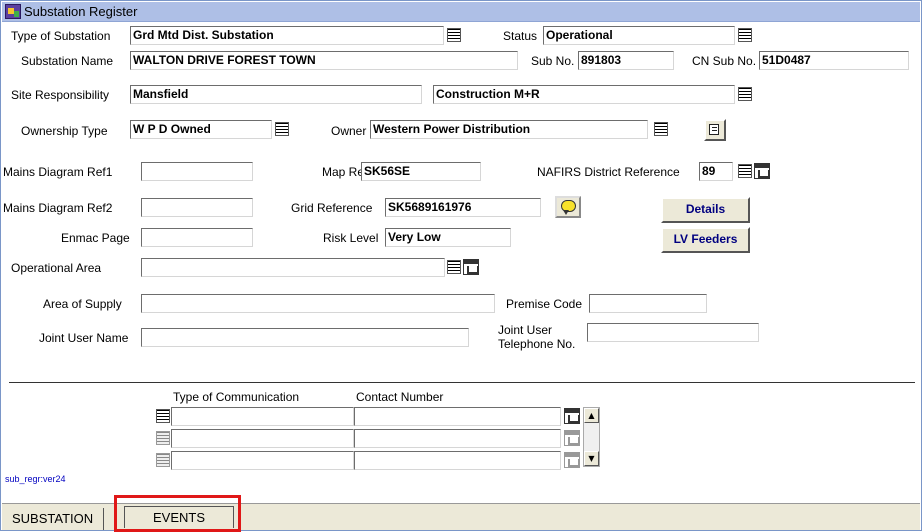  I want to click on grid-reference-label: Grid Reference, so click(332, 208).